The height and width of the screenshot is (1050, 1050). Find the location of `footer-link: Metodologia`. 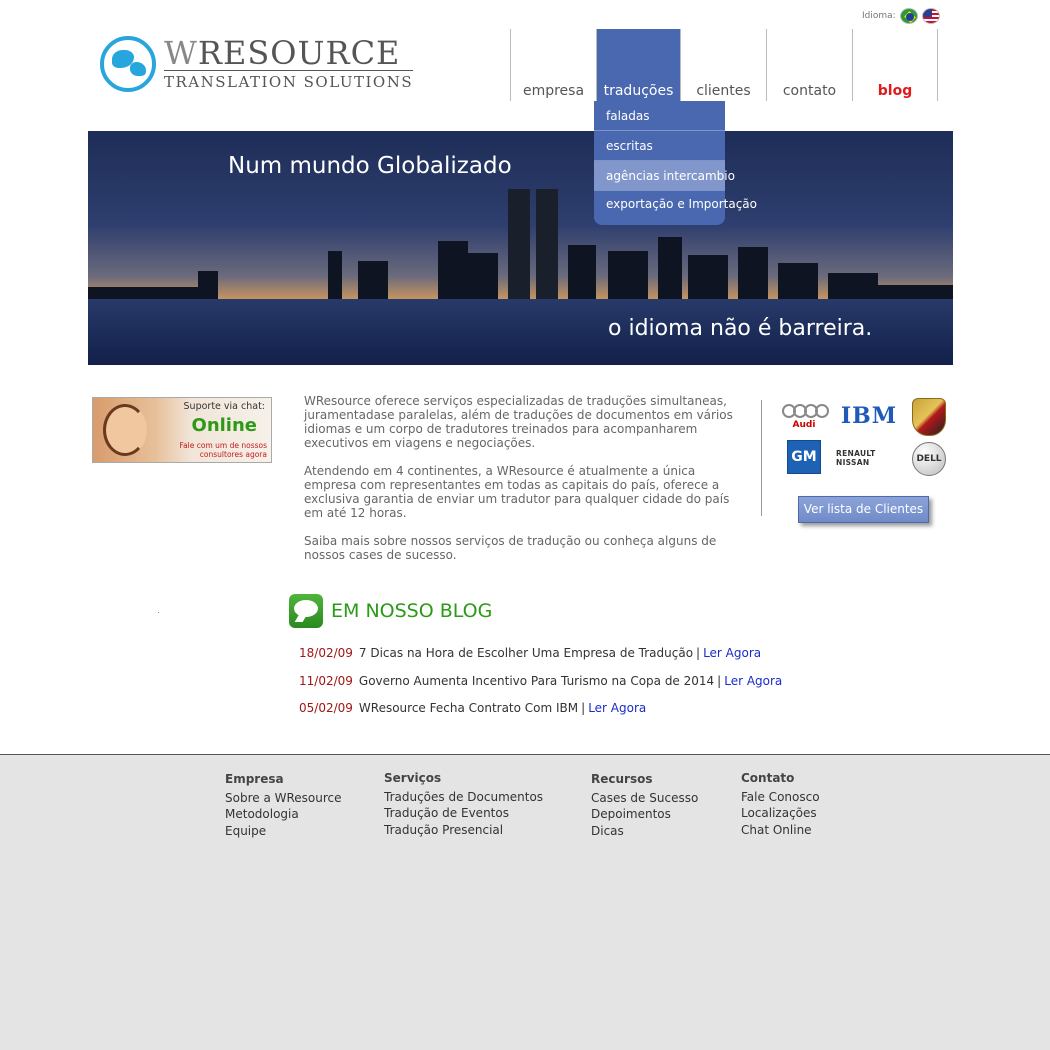

footer-link: Metodologia is located at coordinates (283, 814).